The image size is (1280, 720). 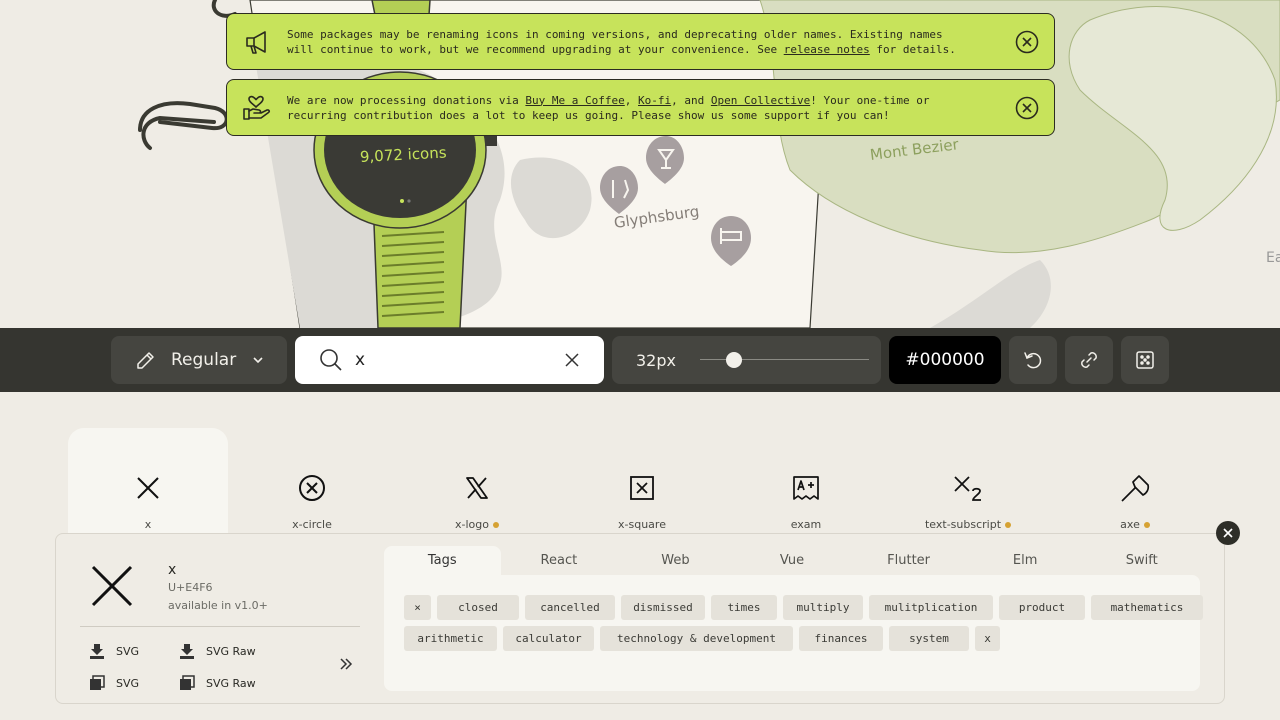 I want to click on grid-label: x, so click(x=148, y=524).